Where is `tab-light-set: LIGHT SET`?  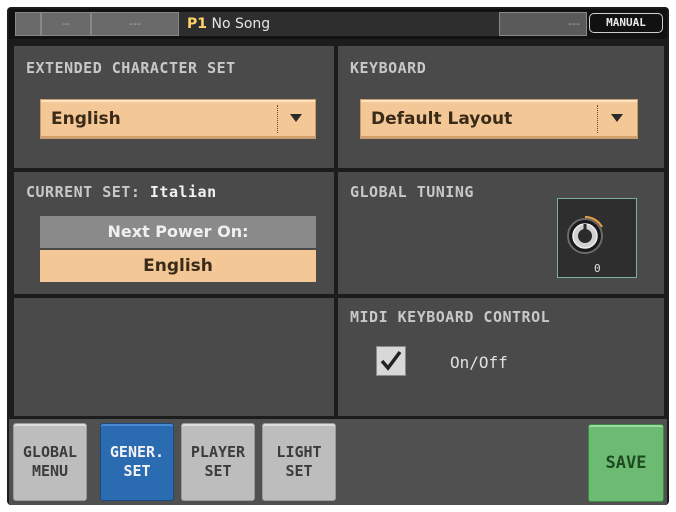 tab-light-set: LIGHT SET is located at coordinates (299, 462).